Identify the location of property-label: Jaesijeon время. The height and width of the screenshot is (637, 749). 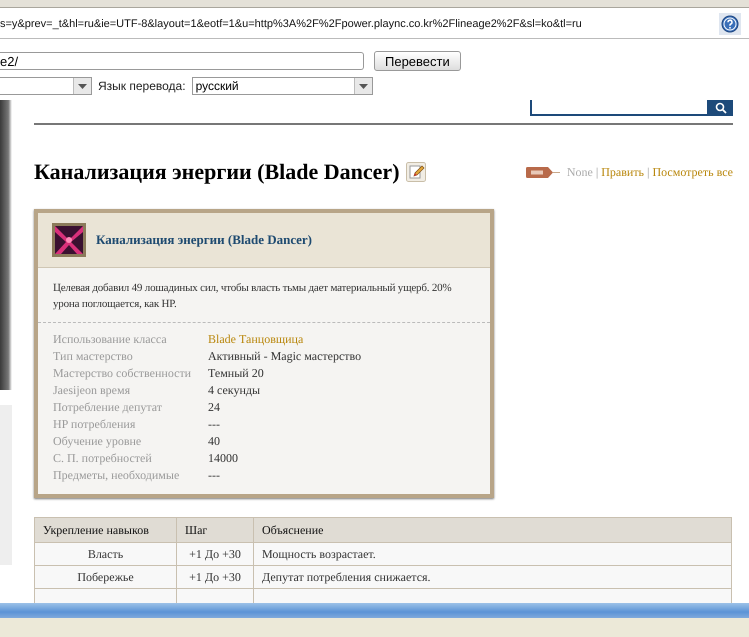
(92, 390).